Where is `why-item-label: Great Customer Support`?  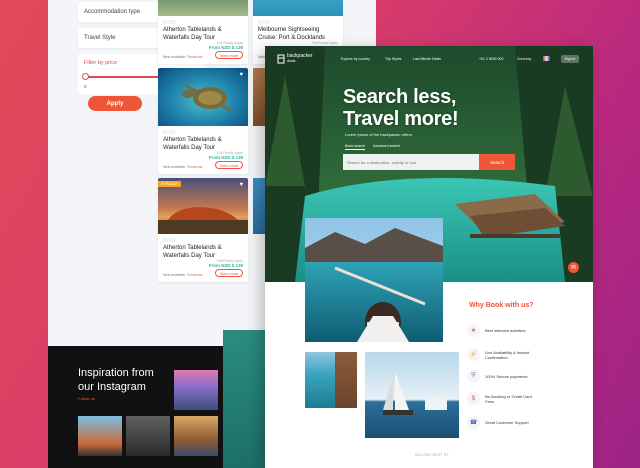 why-item-label: Great Customer Support is located at coordinates (507, 422).